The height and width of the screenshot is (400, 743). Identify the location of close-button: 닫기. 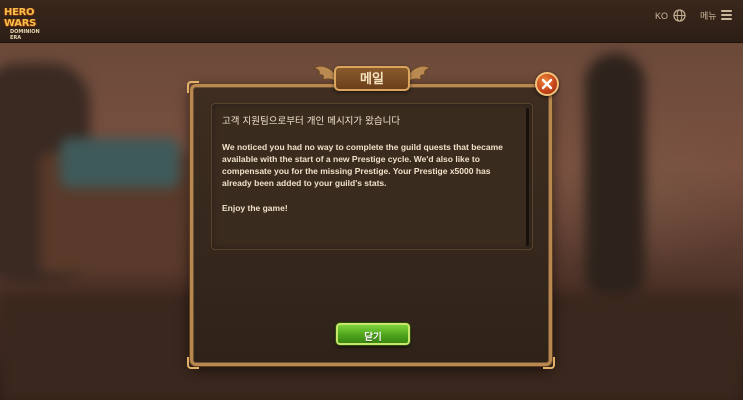
(373, 334).